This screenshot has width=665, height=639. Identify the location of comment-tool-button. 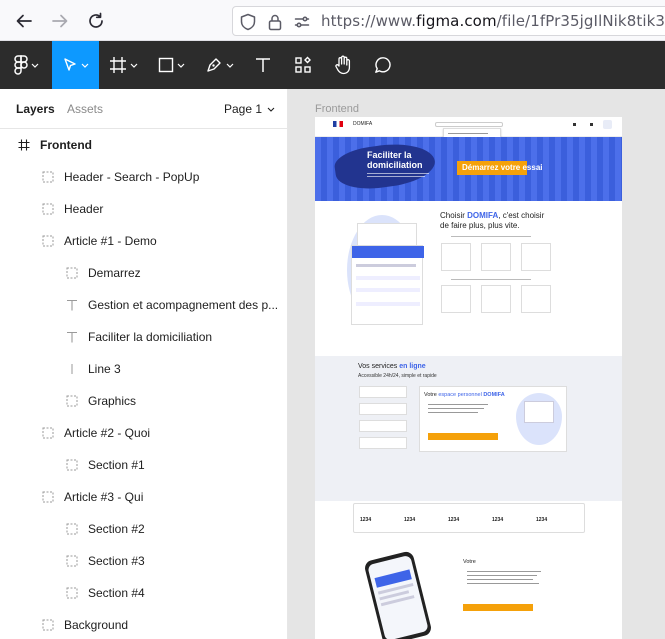
(383, 65).